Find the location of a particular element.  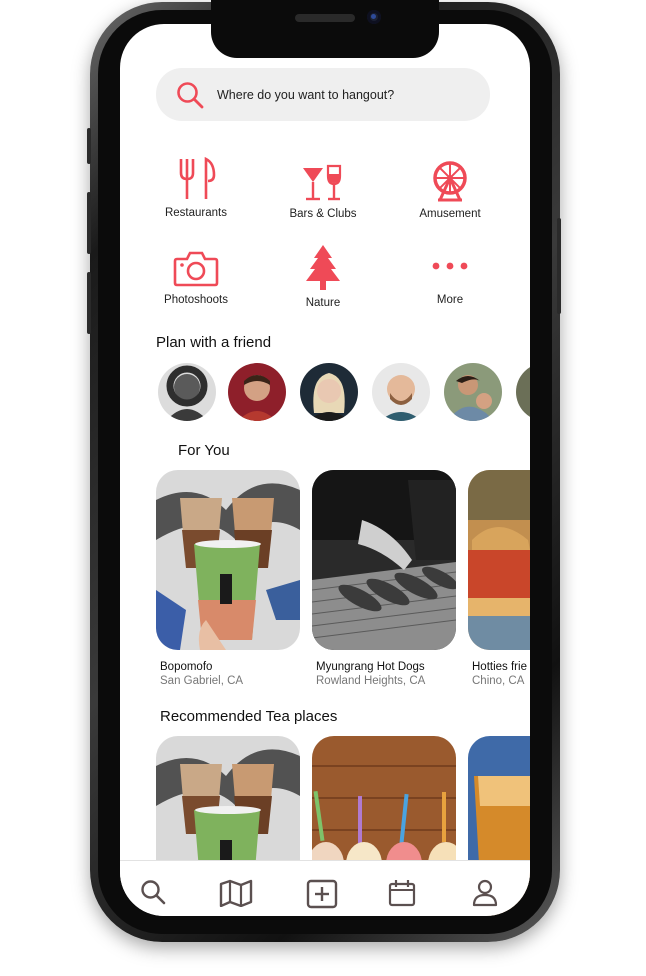

chicken-sandwich-photo is located at coordinates (499, 560).